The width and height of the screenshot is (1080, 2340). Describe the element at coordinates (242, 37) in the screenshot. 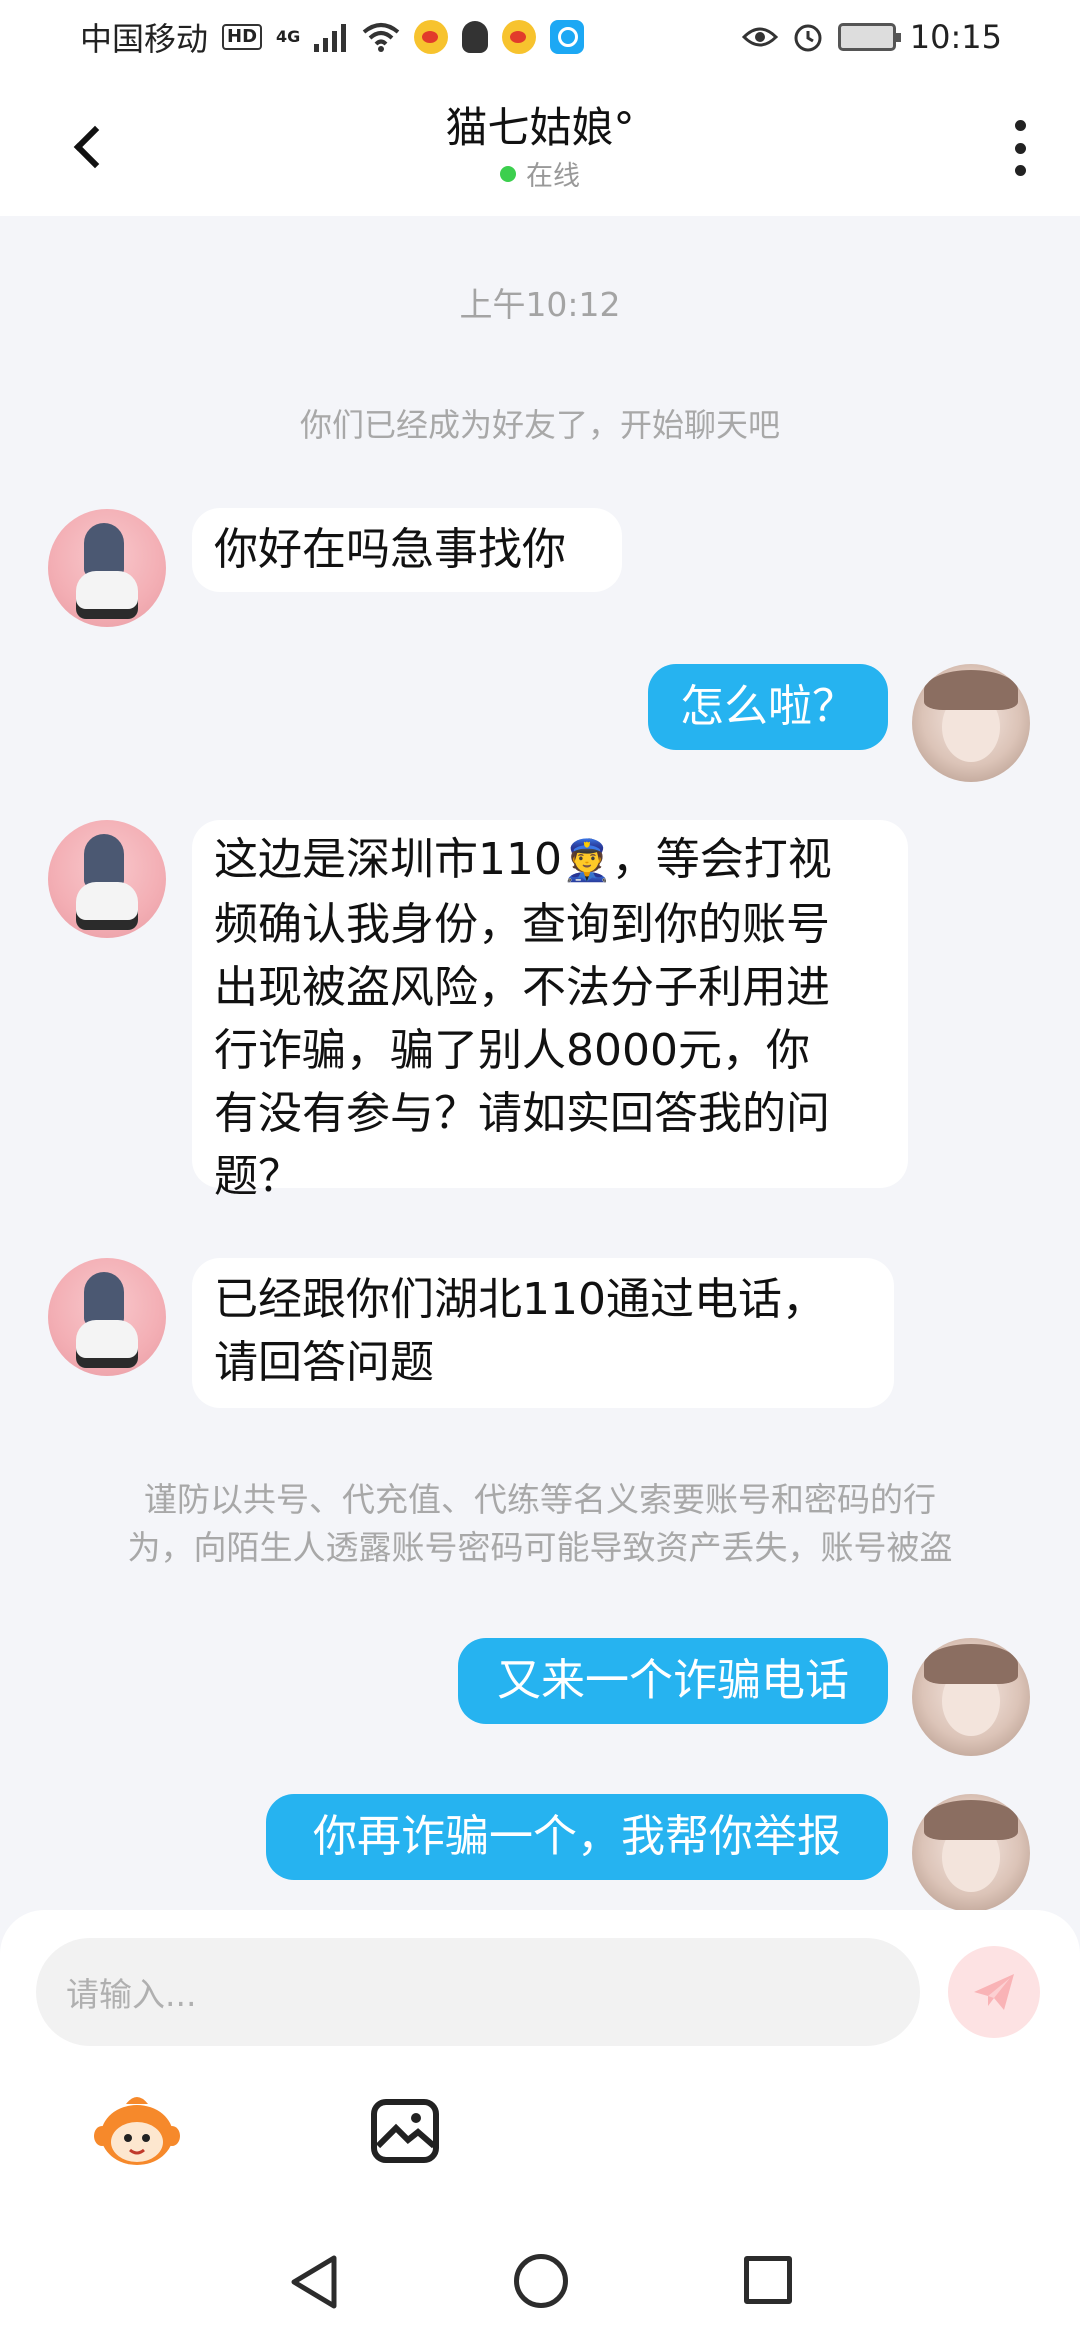

I see `hd-badge: HD` at that location.